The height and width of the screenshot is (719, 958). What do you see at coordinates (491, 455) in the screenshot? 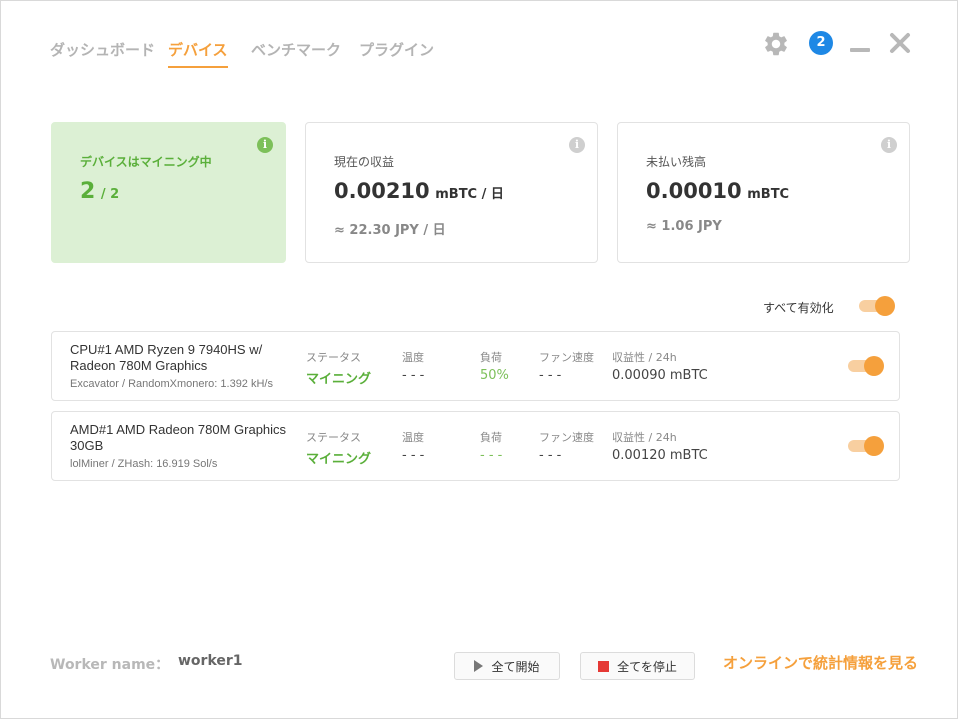
I see `load-value: - - -` at bounding box center [491, 455].